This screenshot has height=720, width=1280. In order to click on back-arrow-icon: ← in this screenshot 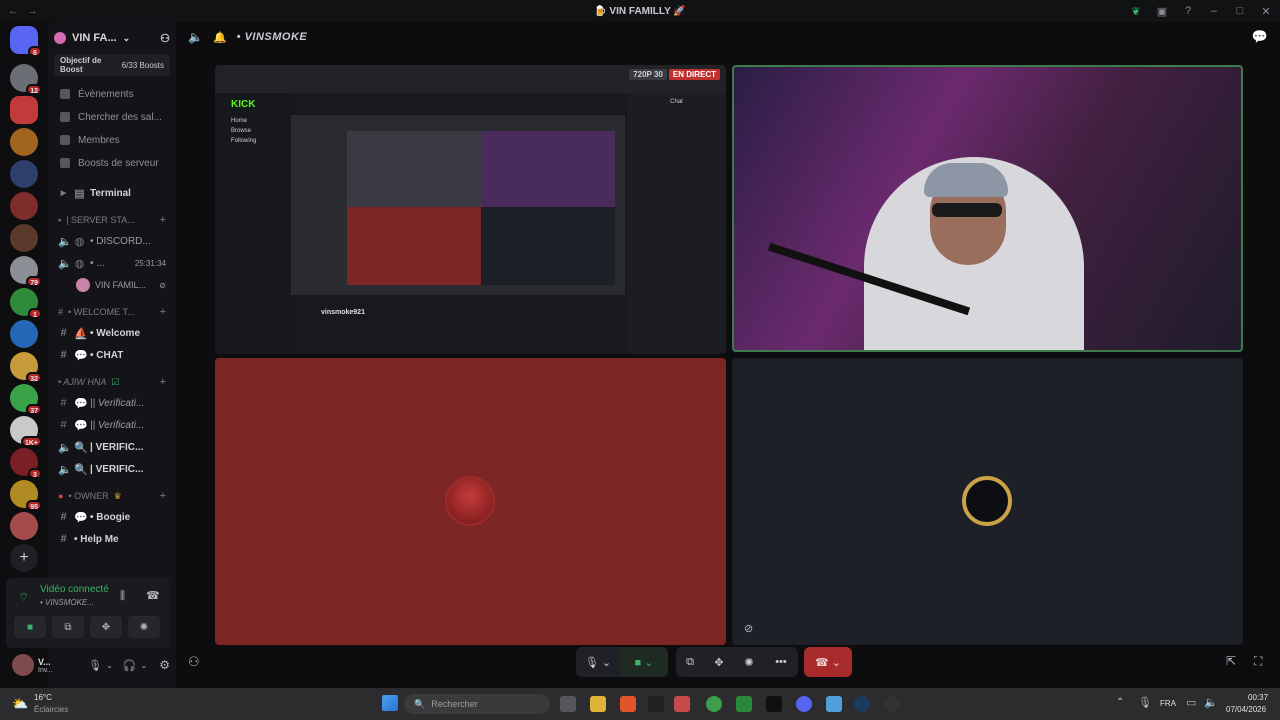, I will do `click(13, 11)`.